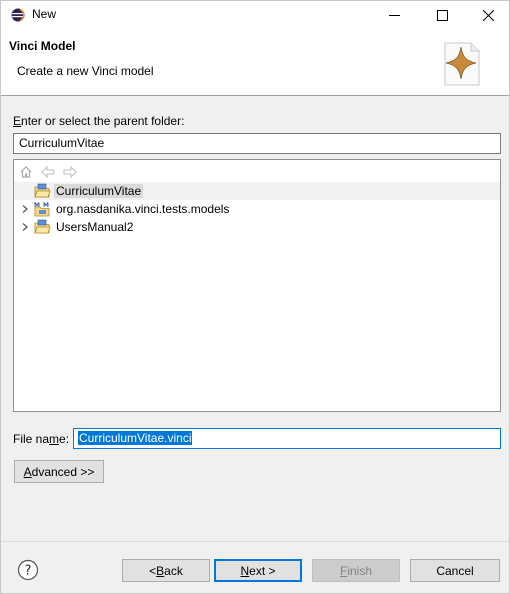  Describe the element at coordinates (18, 15) in the screenshot. I see `eclipse-icon` at that location.